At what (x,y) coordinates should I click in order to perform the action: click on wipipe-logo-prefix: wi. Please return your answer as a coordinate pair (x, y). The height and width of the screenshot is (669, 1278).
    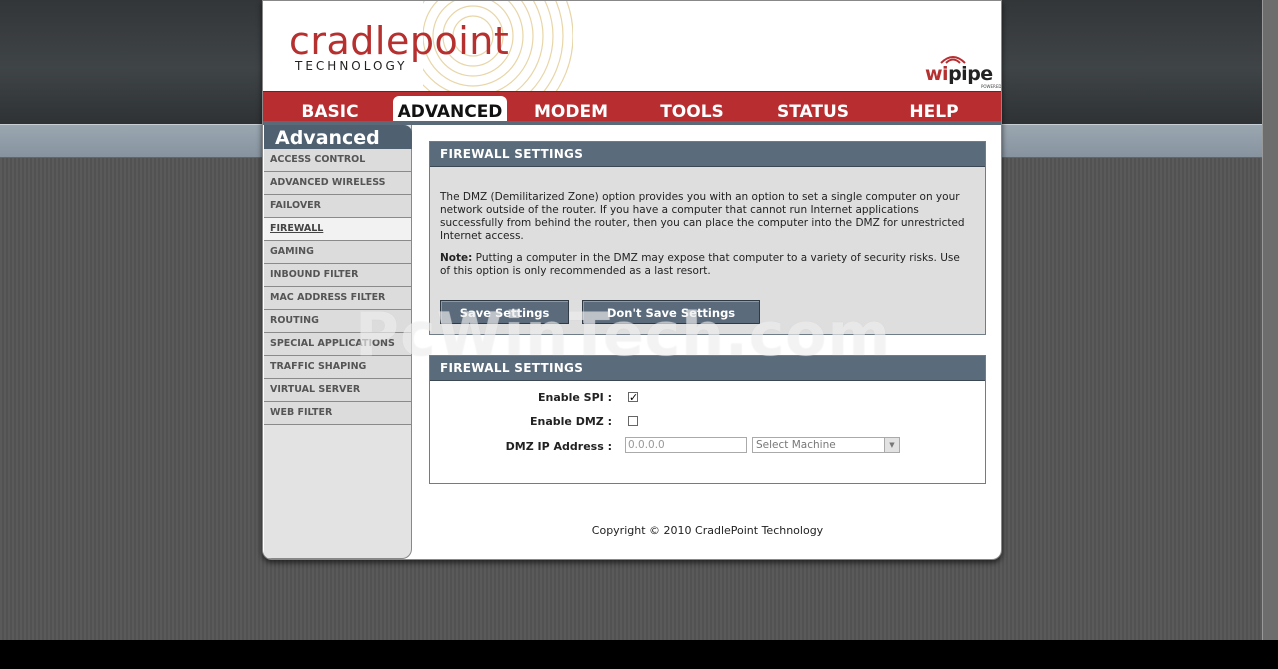
    Looking at the image, I should click on (937, 74).